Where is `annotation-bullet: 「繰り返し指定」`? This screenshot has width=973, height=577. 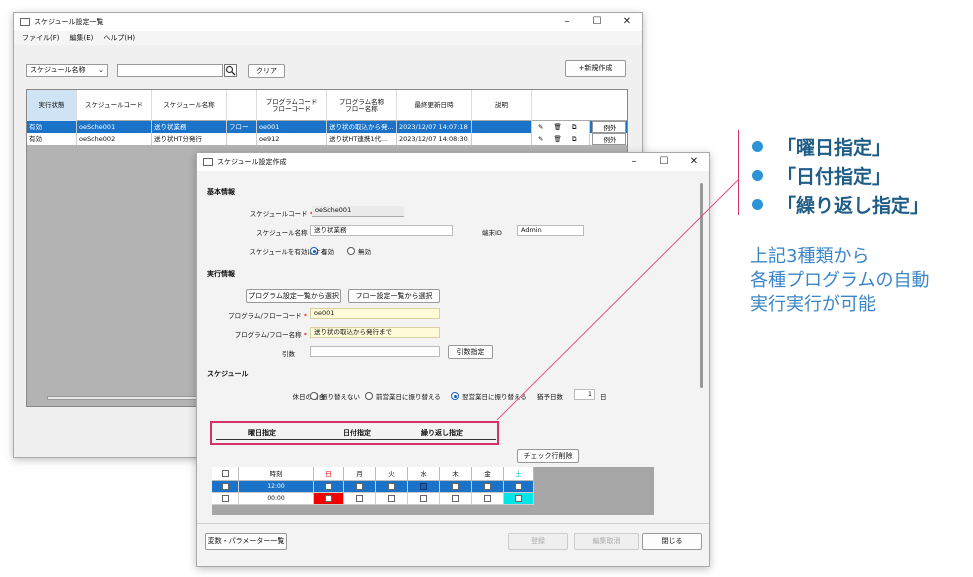 annotation-bullet: 「繰り返し指定」 is located at coordinates (840, 204).